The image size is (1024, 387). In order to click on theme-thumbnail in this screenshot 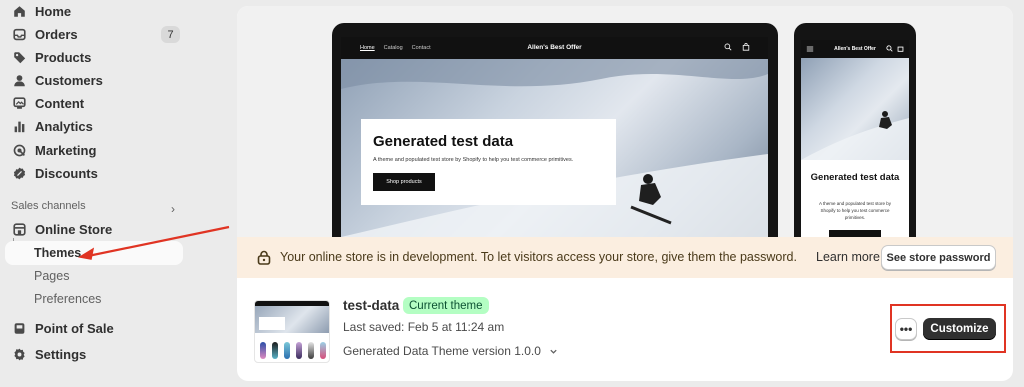, I will do `click(292, 331)`.